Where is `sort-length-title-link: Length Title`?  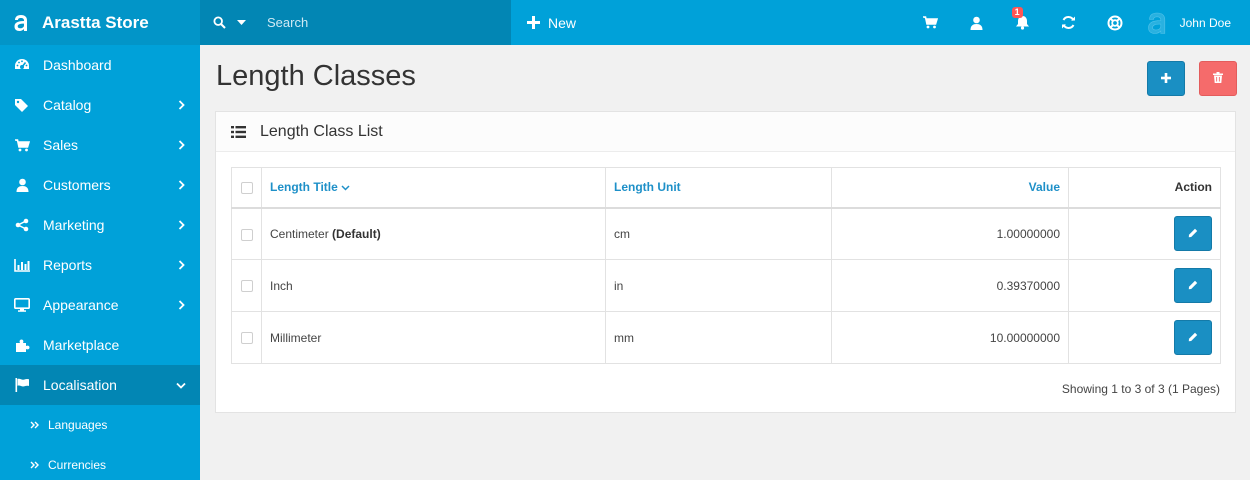 sort-length-title-link: Length Title is located at coordinates (310, 187).